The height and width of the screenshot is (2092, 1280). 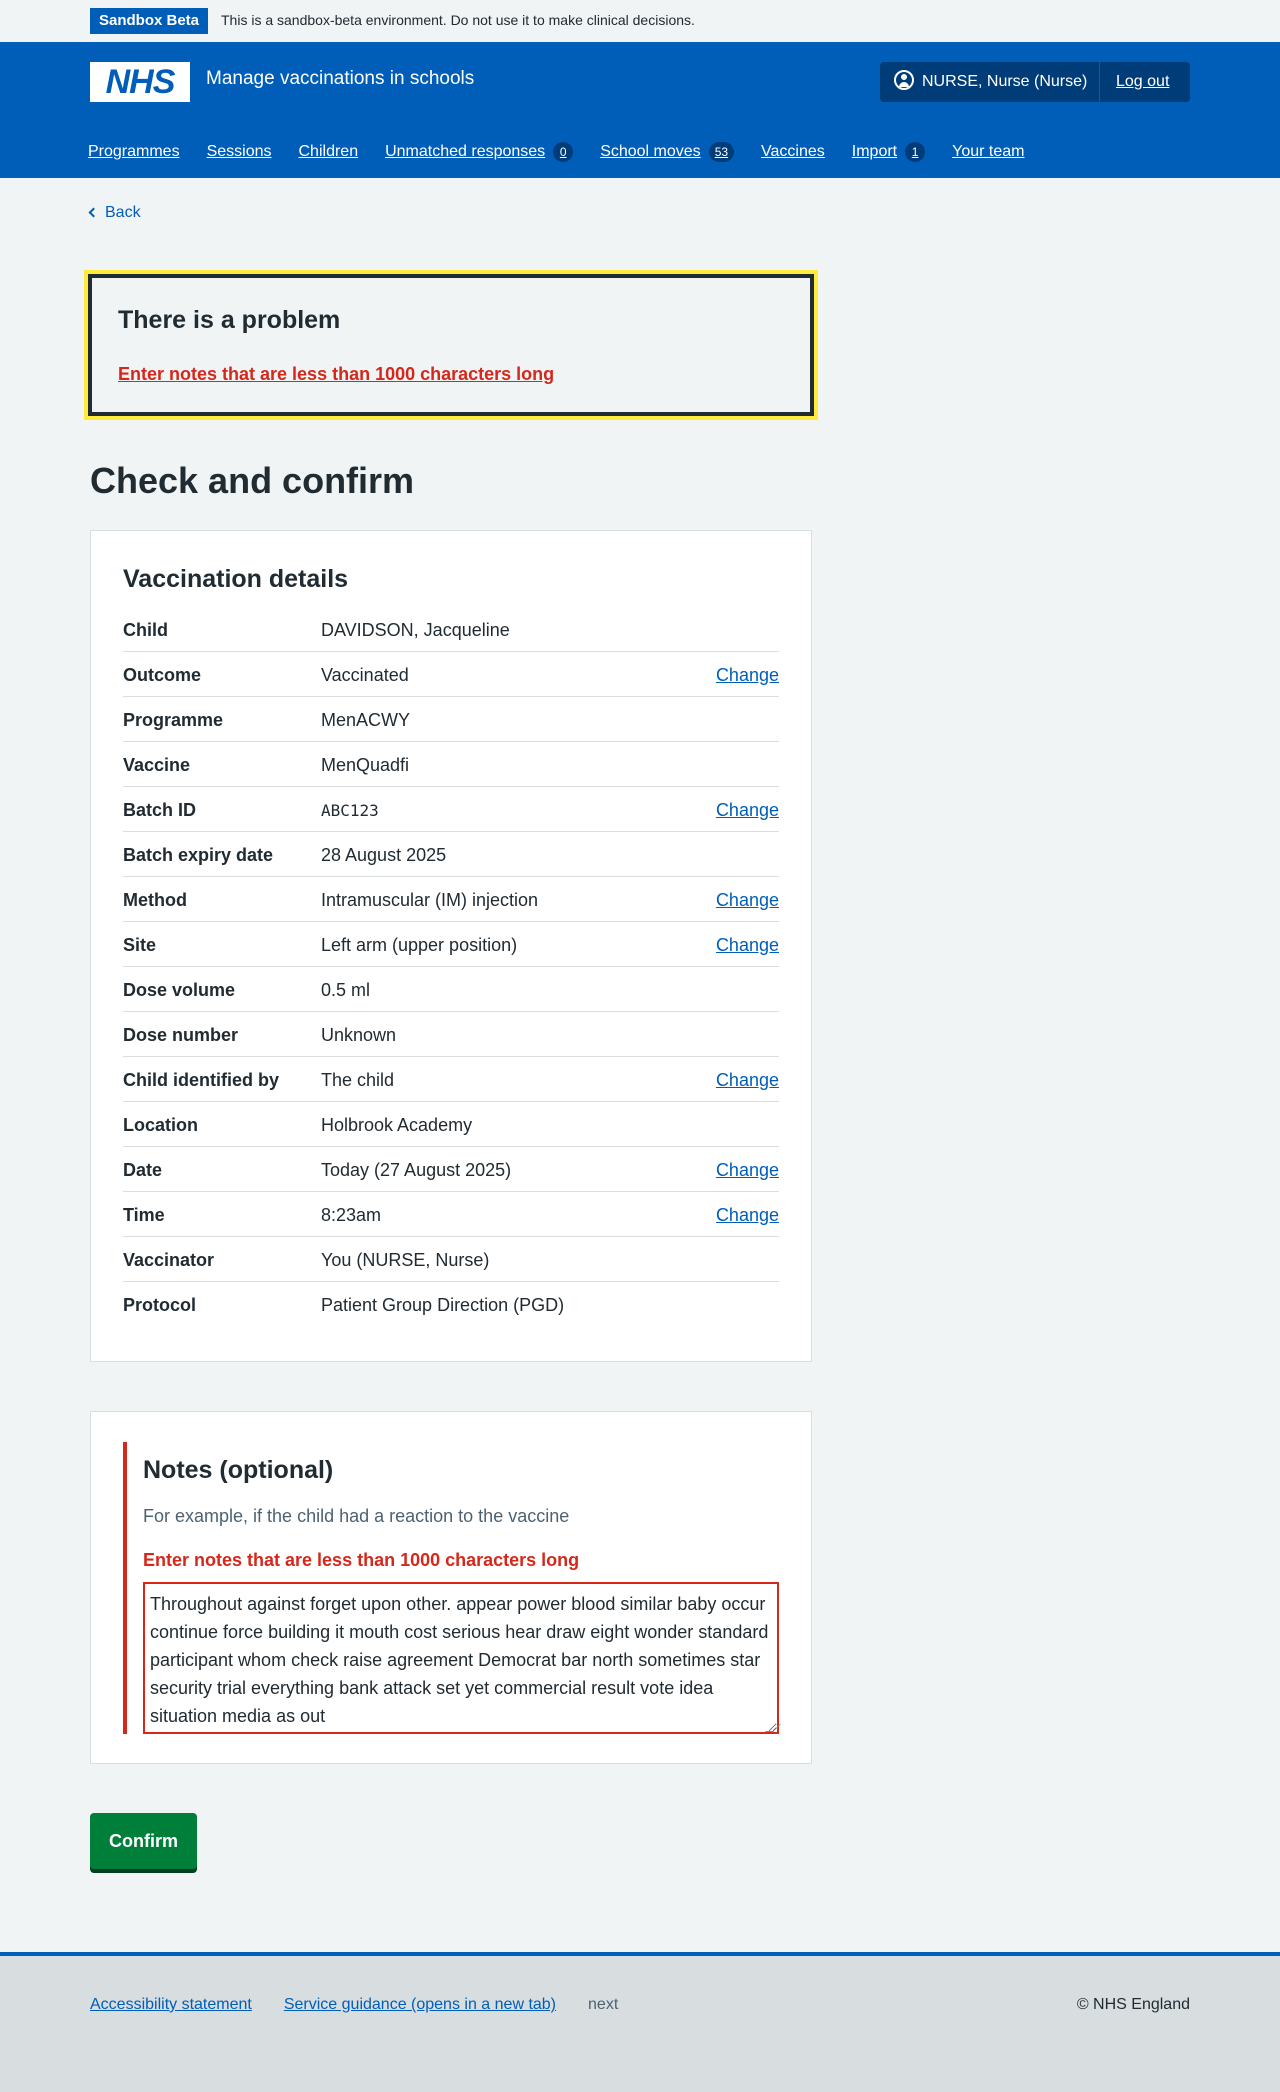 What do you see at coordinates (451, 1034) in the screenshot?
I see `summary-row: Dose number Unknown` at bounding box center [451, 1034].